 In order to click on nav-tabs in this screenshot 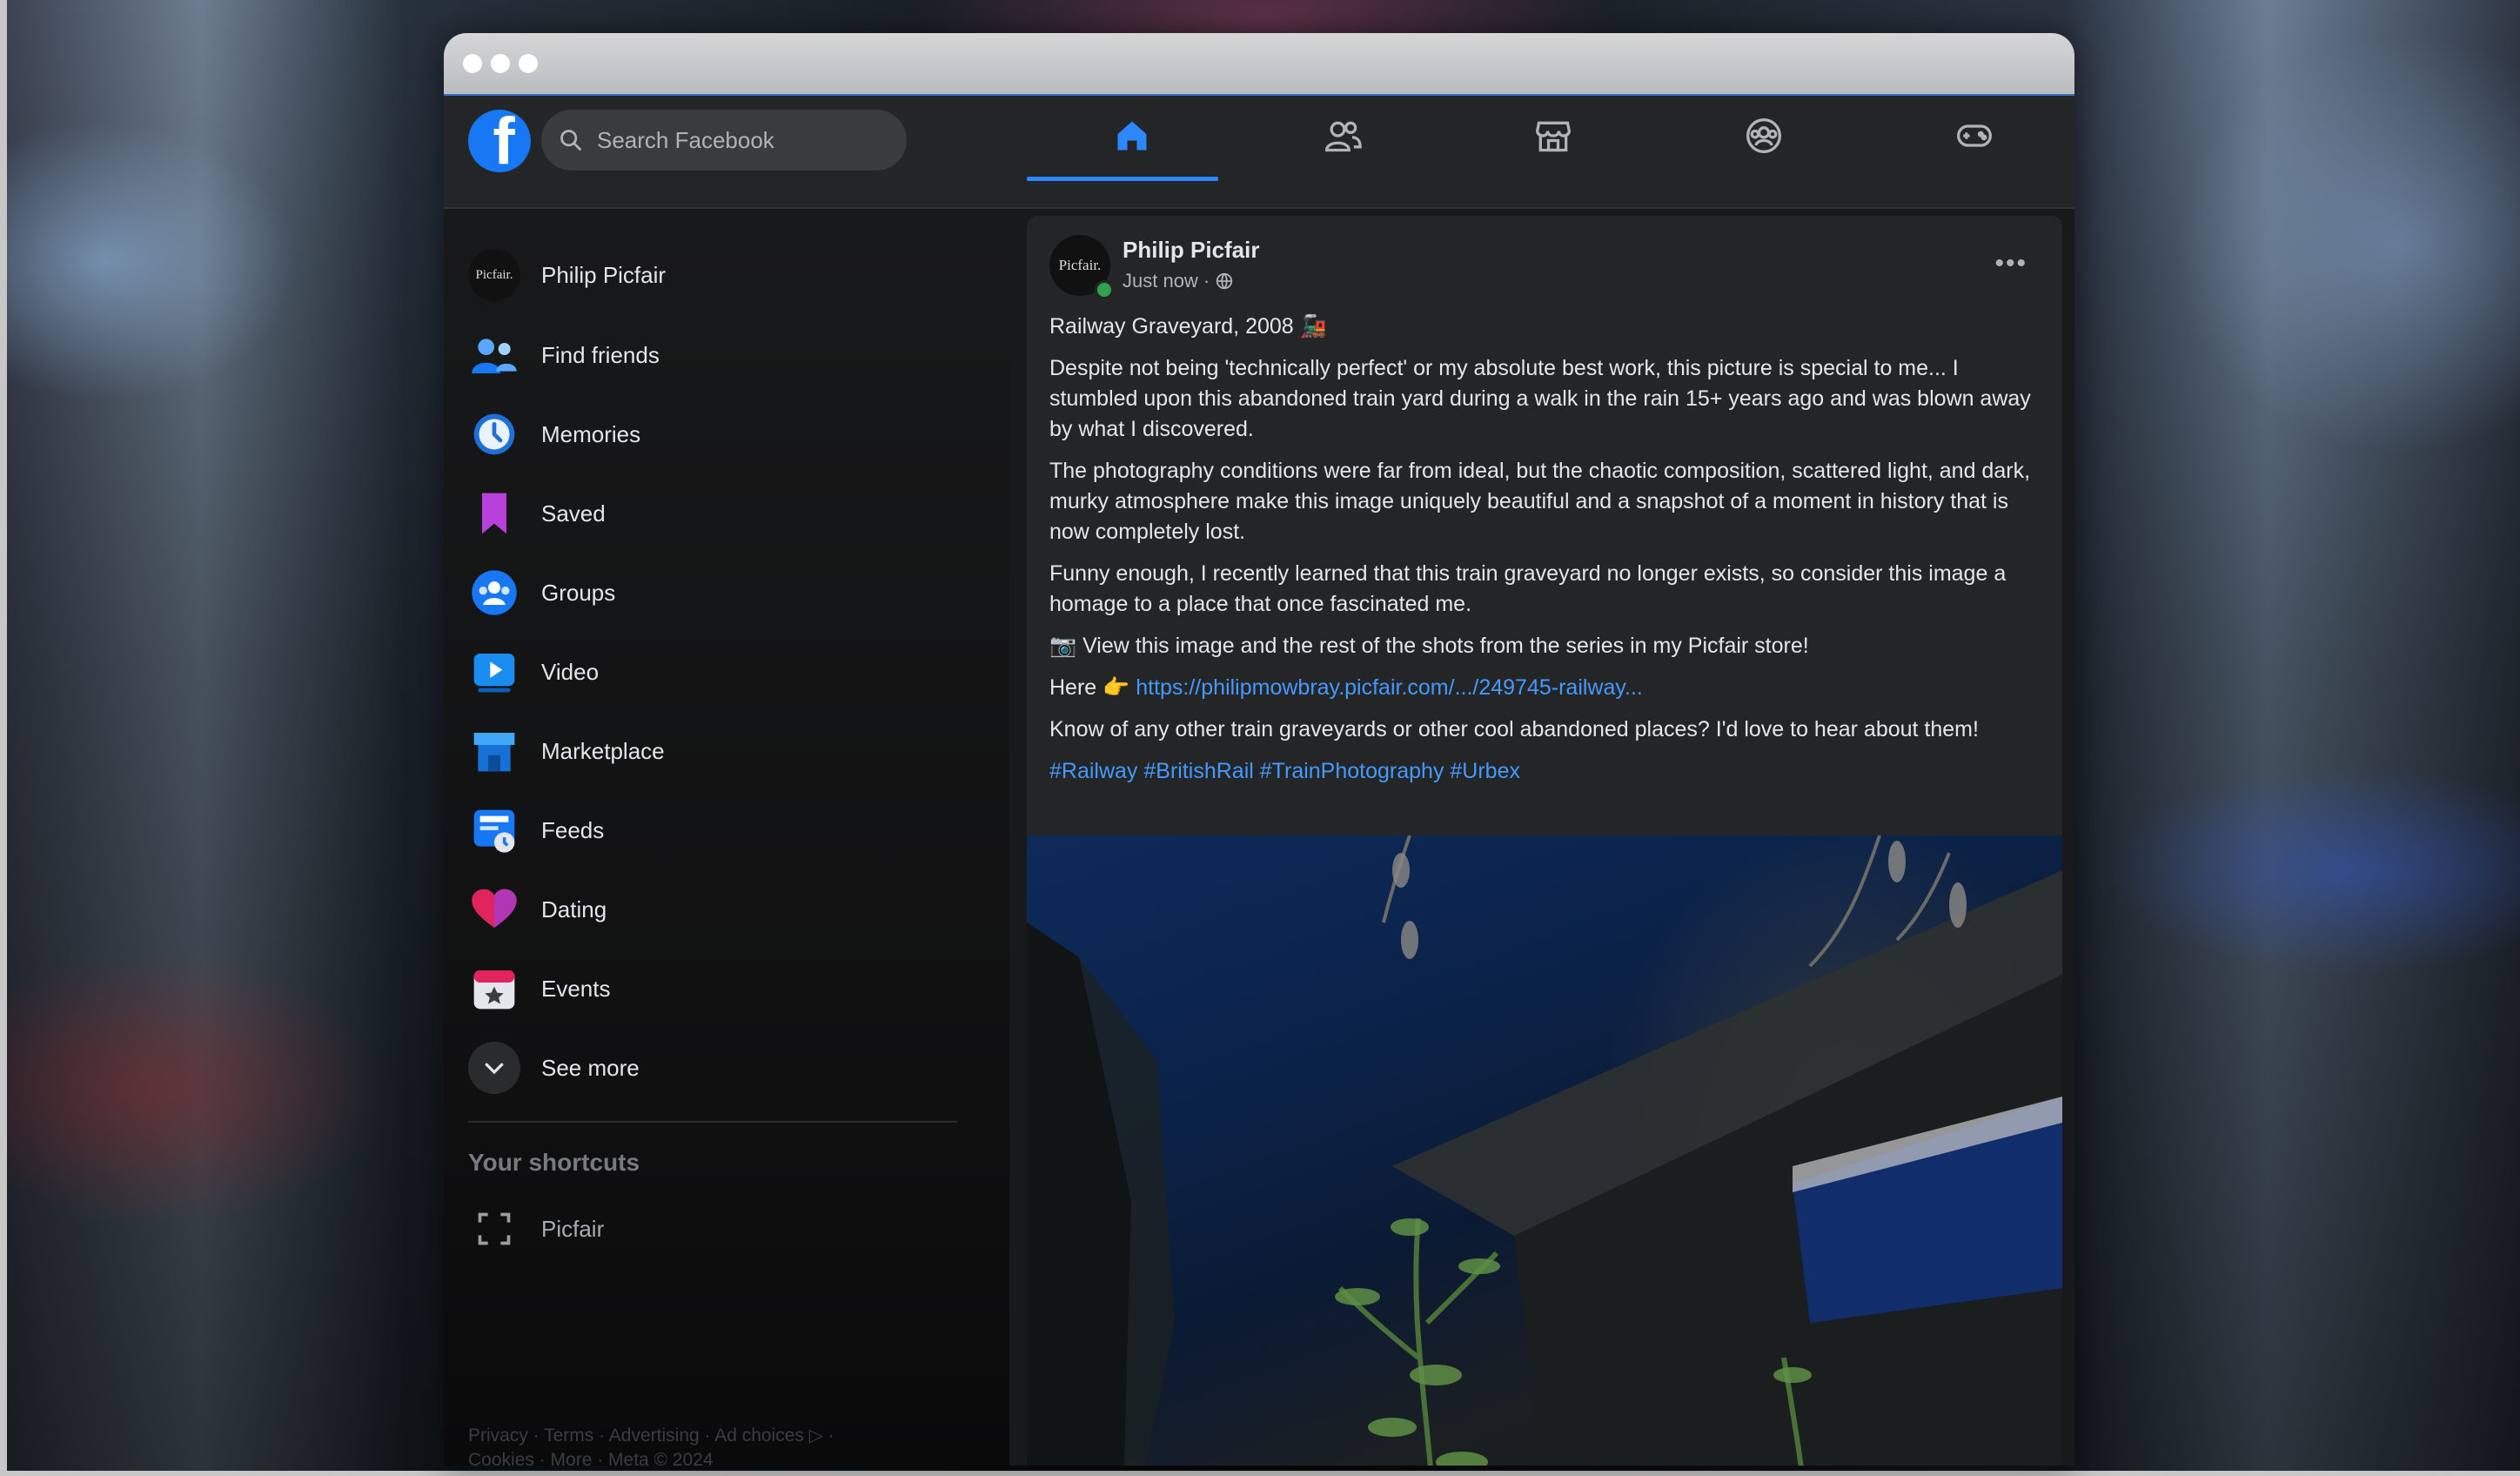, I will do `click(1550, 138)`.